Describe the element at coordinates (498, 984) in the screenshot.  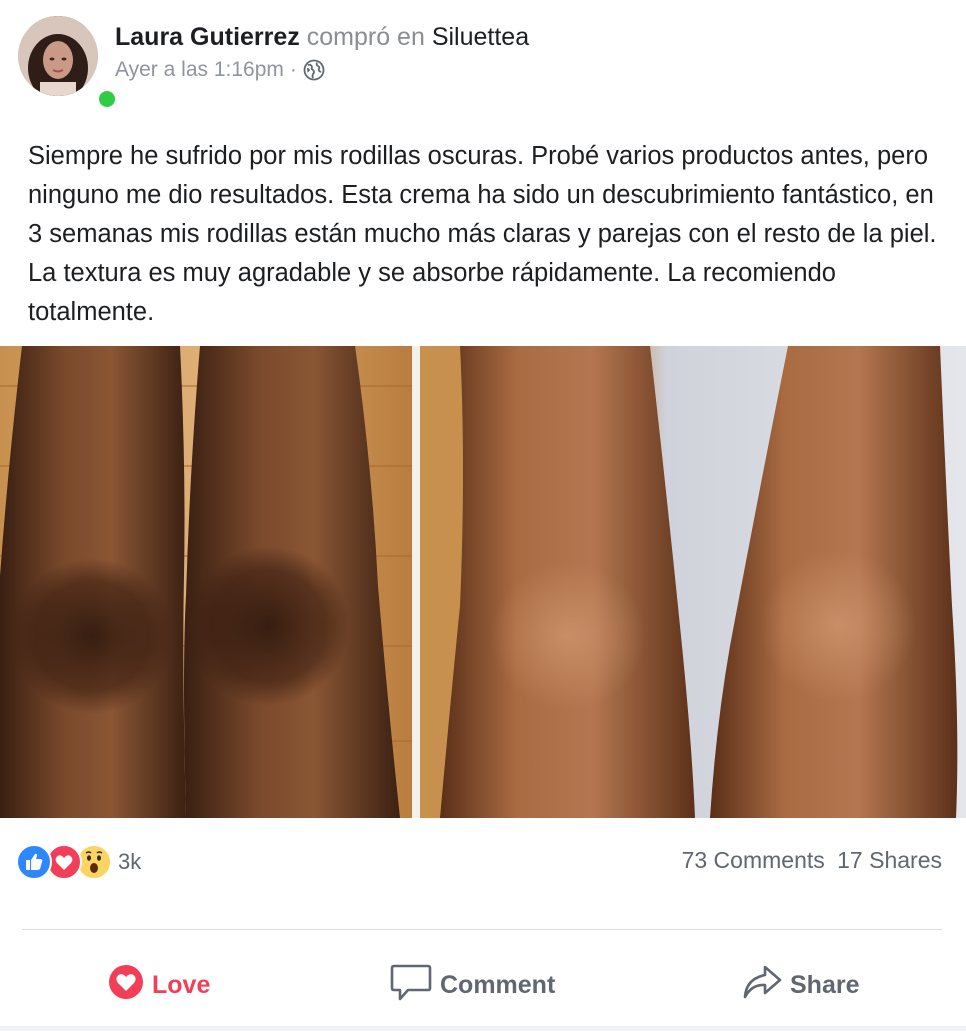
I see `comment-button-label: Comment` at that location.